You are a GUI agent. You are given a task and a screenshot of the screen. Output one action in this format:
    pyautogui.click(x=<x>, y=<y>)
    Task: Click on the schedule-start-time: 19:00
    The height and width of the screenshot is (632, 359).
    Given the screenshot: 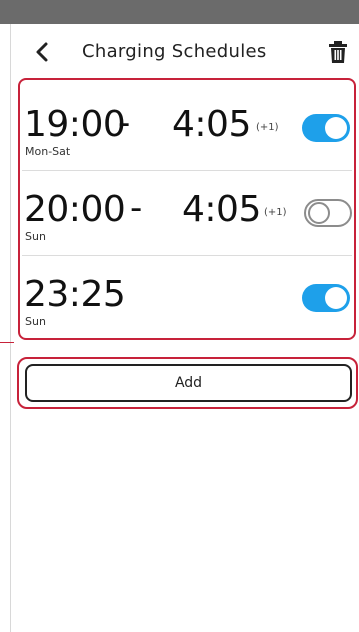 What is the action you would take?
    pyautogui.click(x=75, y=124)
    